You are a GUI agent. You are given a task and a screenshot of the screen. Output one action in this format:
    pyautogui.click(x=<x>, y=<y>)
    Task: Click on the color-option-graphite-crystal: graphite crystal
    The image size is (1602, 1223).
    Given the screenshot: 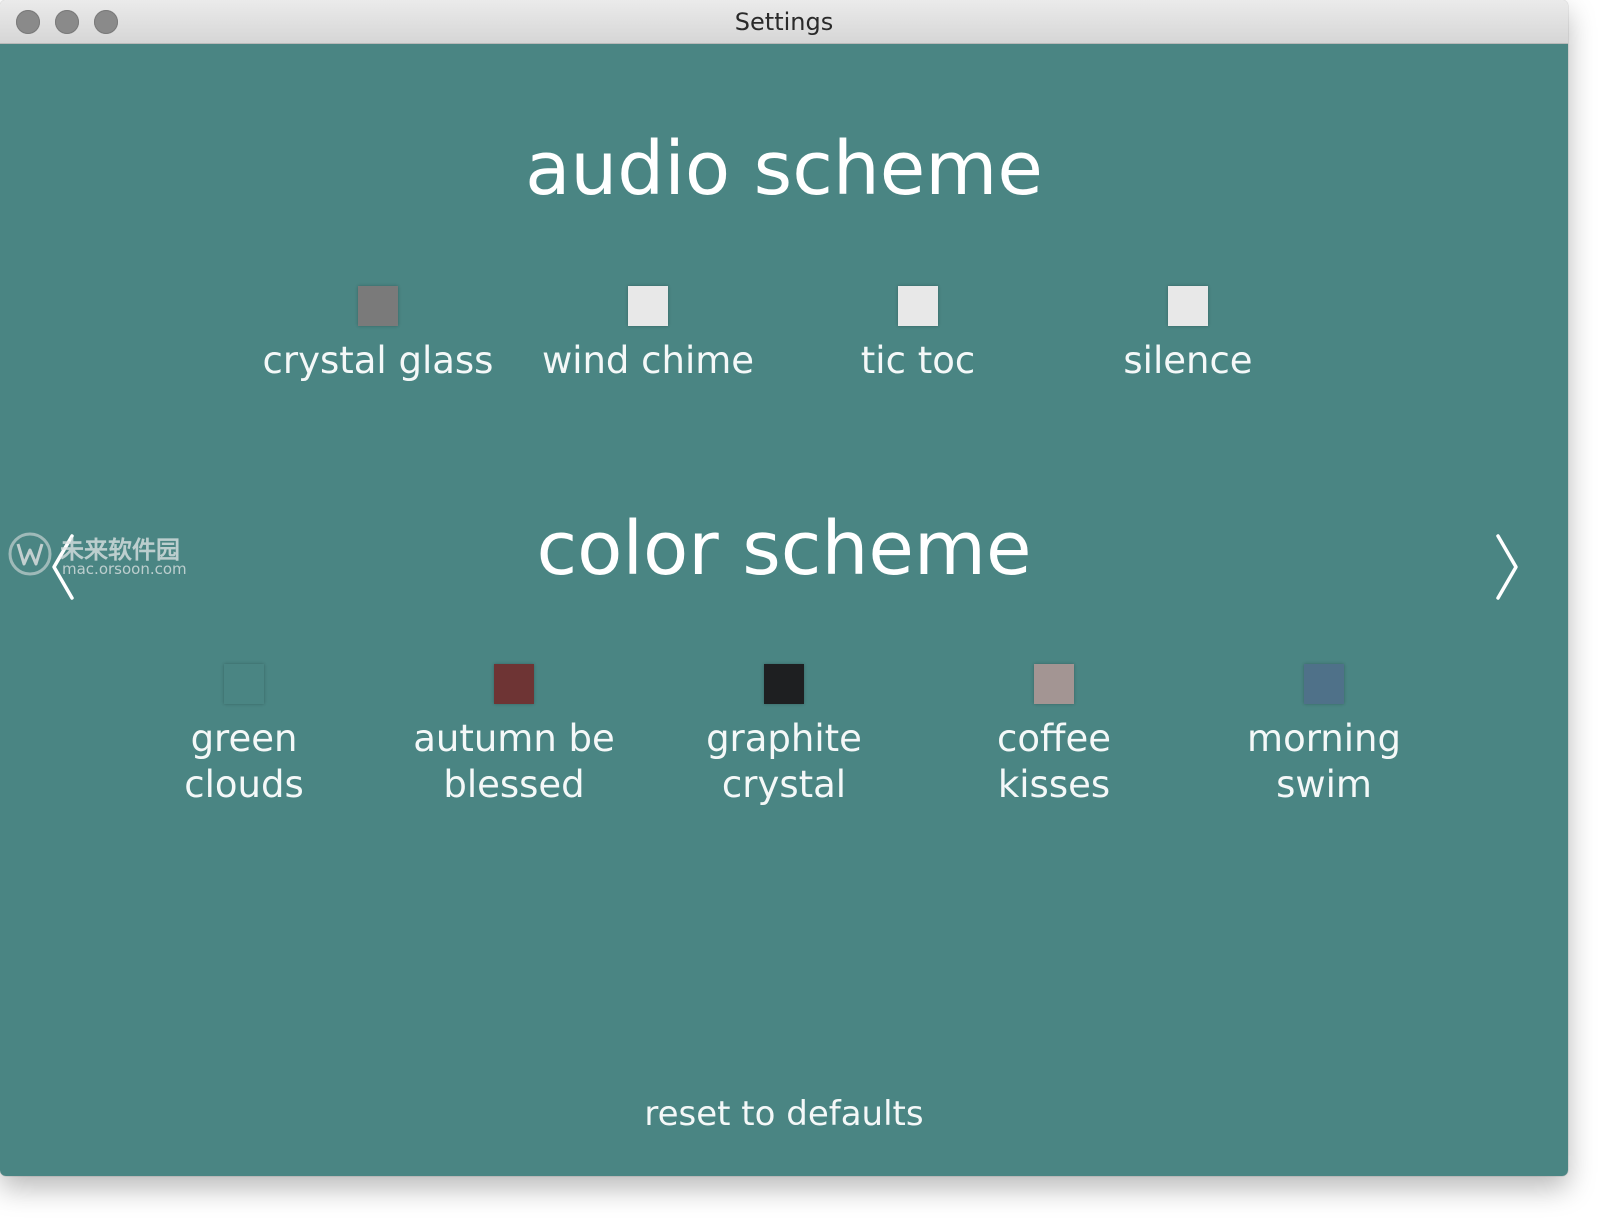 What is the action you would take?
    pyautogui.click(x=784, y=736)
    